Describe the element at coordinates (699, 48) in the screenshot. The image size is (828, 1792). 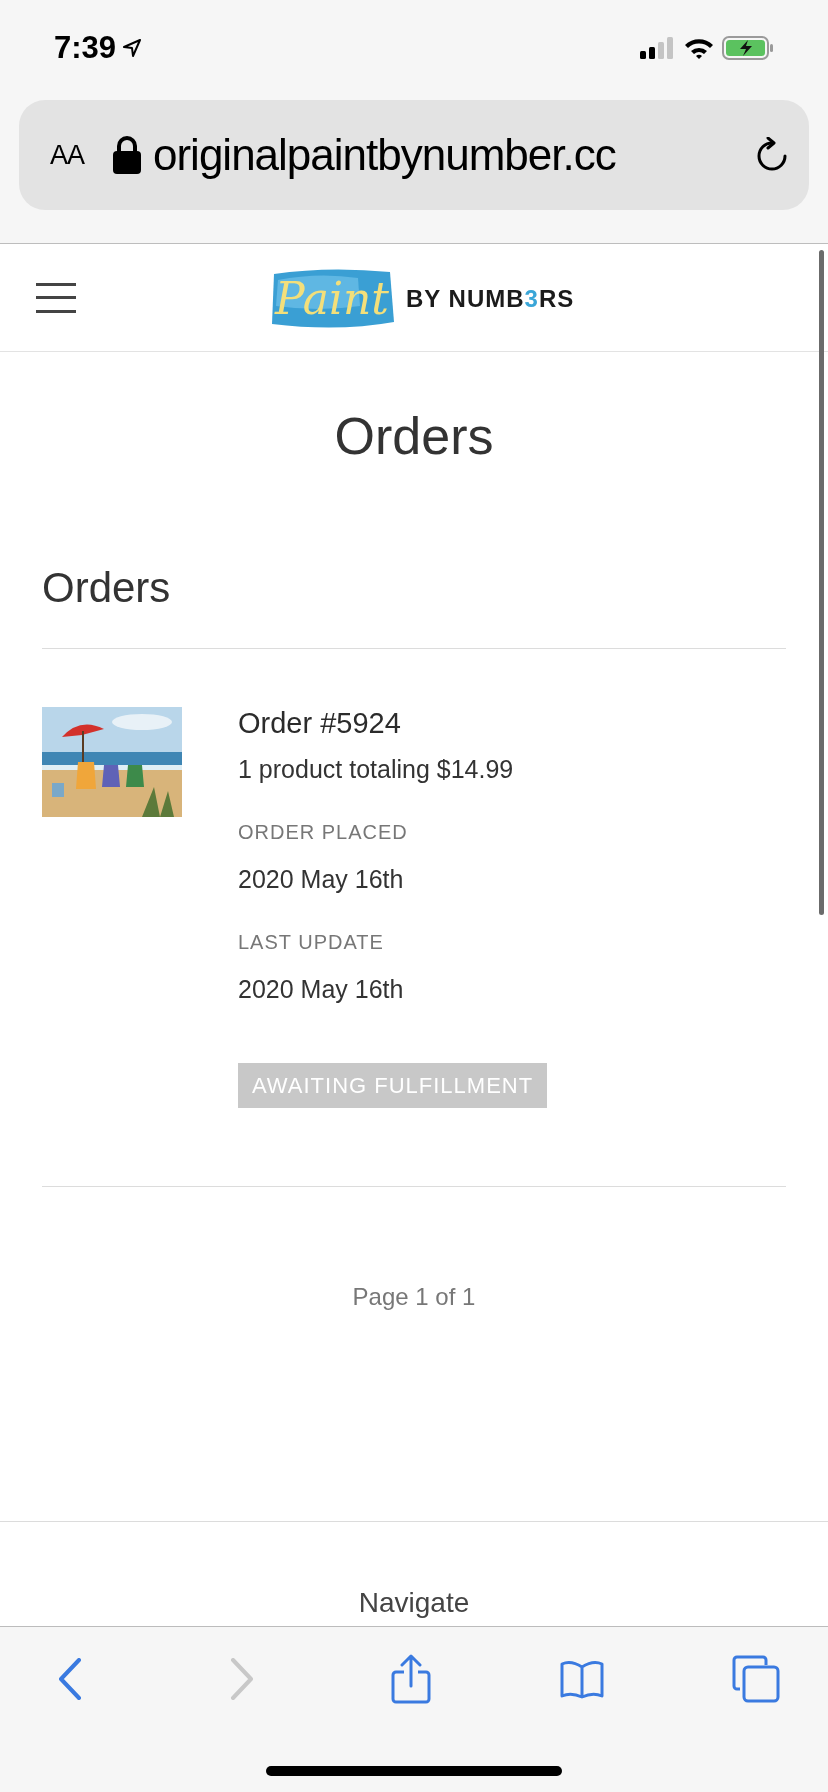
I see `wifi-icon` at that location.